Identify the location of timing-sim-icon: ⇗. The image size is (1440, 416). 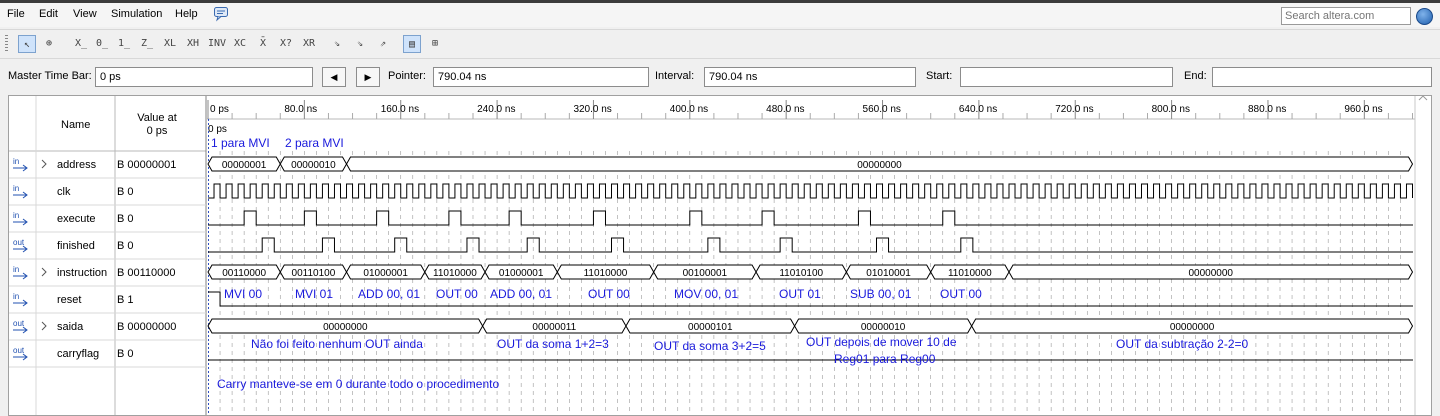
(383, 44).